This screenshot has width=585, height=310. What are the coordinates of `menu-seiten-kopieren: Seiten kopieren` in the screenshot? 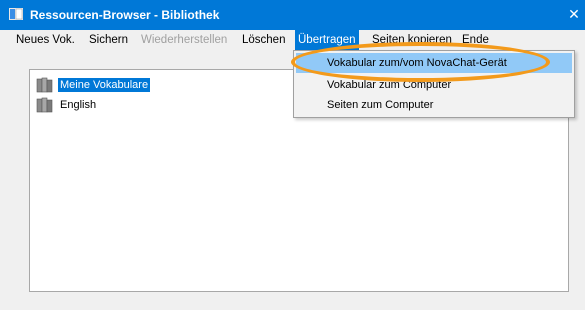 It's located at (412, 40).